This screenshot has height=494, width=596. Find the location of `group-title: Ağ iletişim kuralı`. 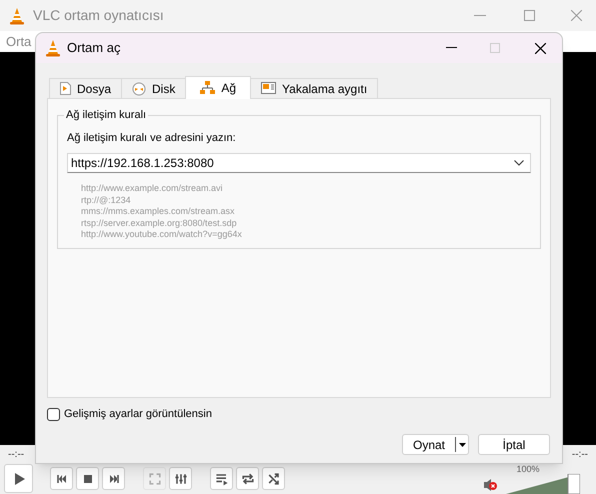

group-title: Ağ iletişim kuralı is located at coordinates (106, 115).